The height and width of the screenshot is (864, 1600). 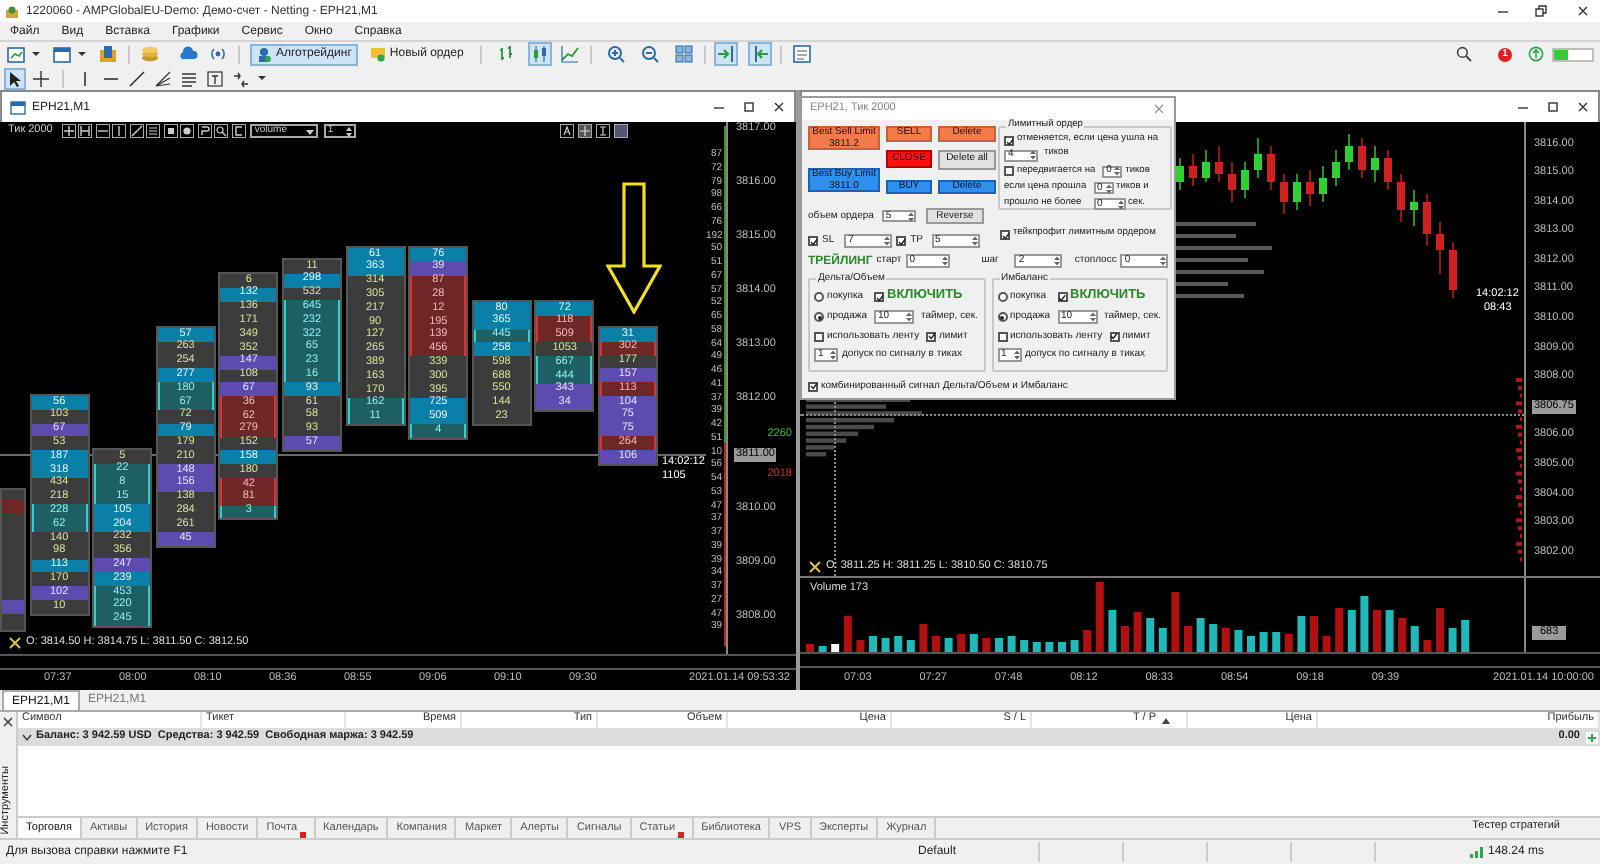 What do you see at coordinates (567, 131) in the screenshot?
I see `letter-box-icon` at bounding box center [567, 131].